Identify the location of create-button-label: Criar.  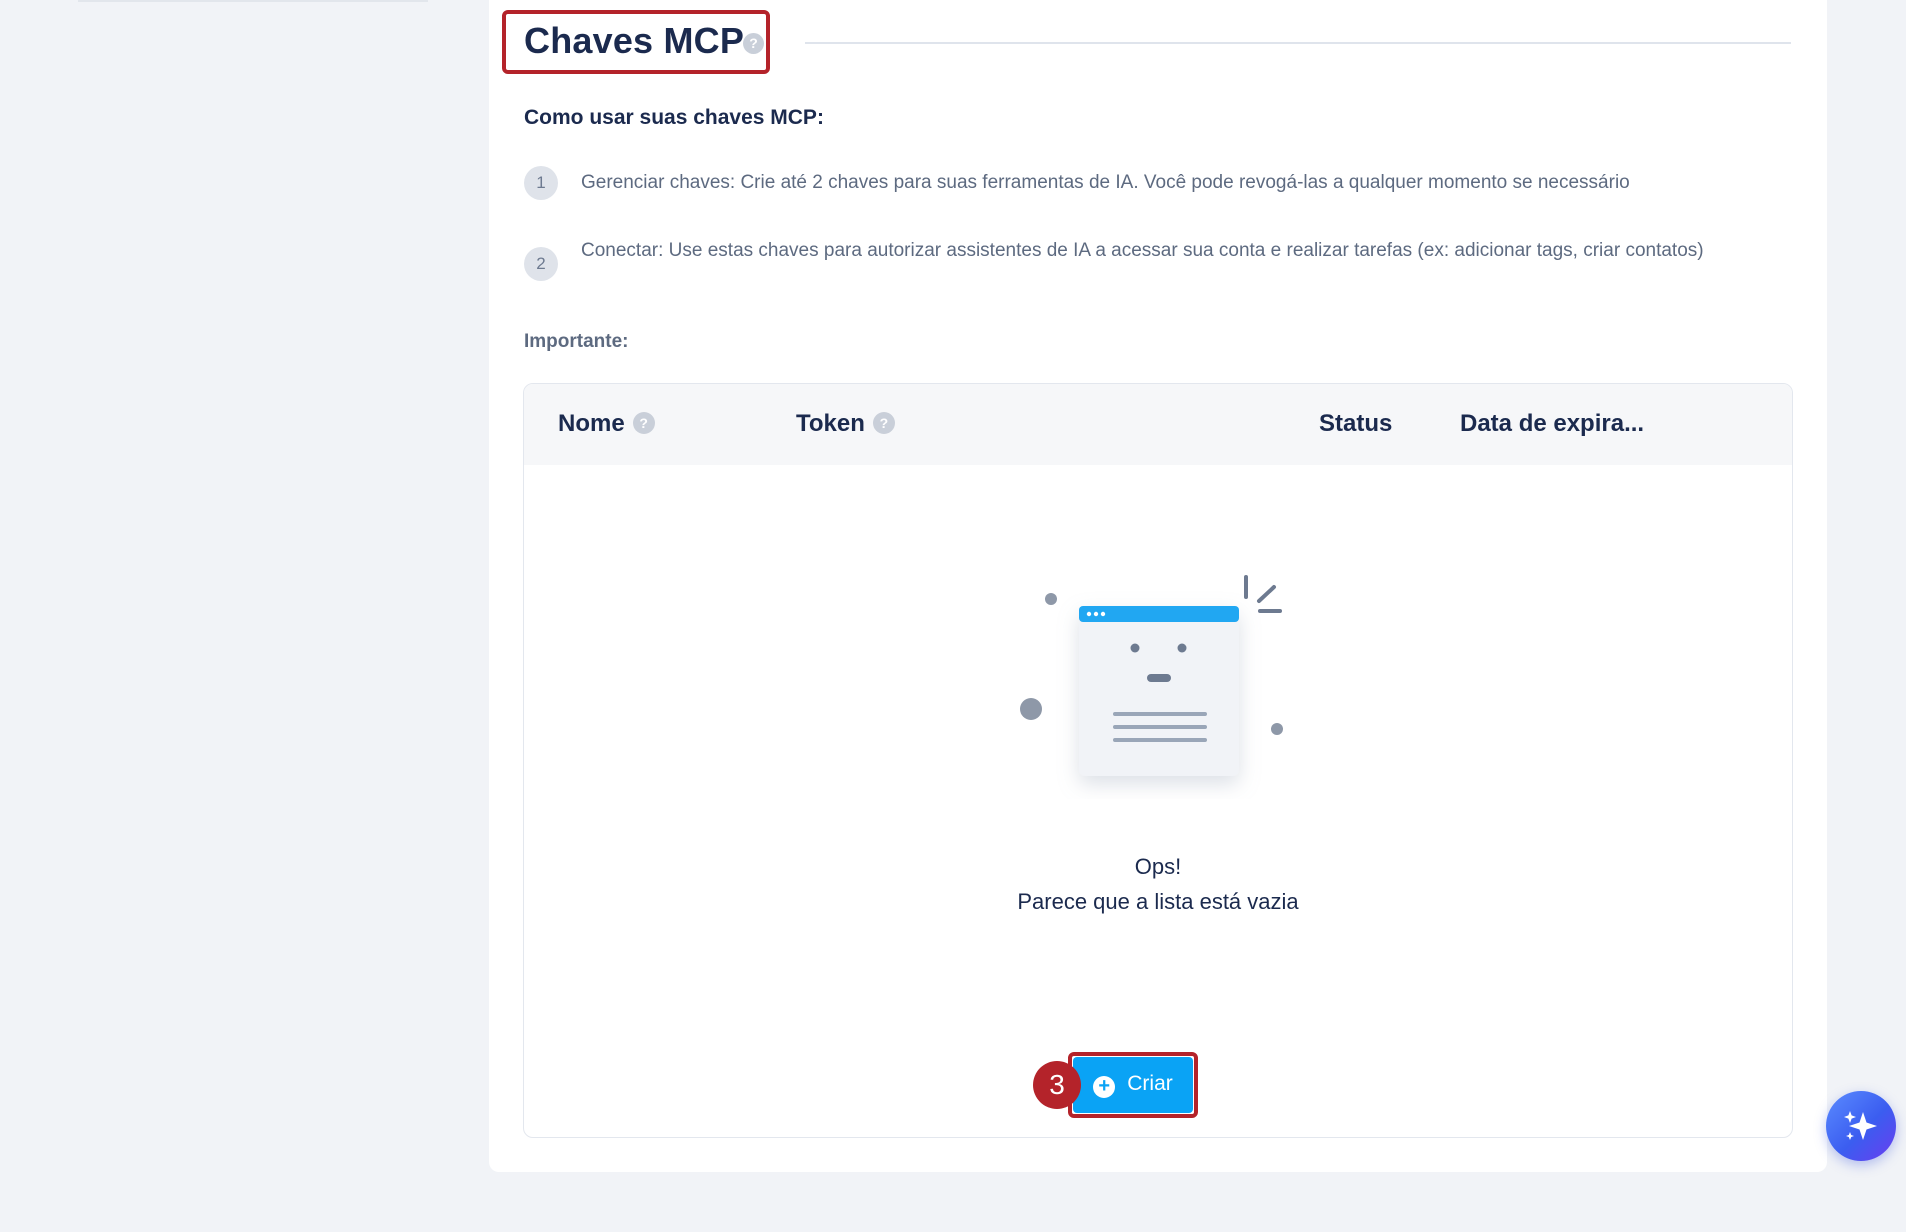
(1150, 1083).